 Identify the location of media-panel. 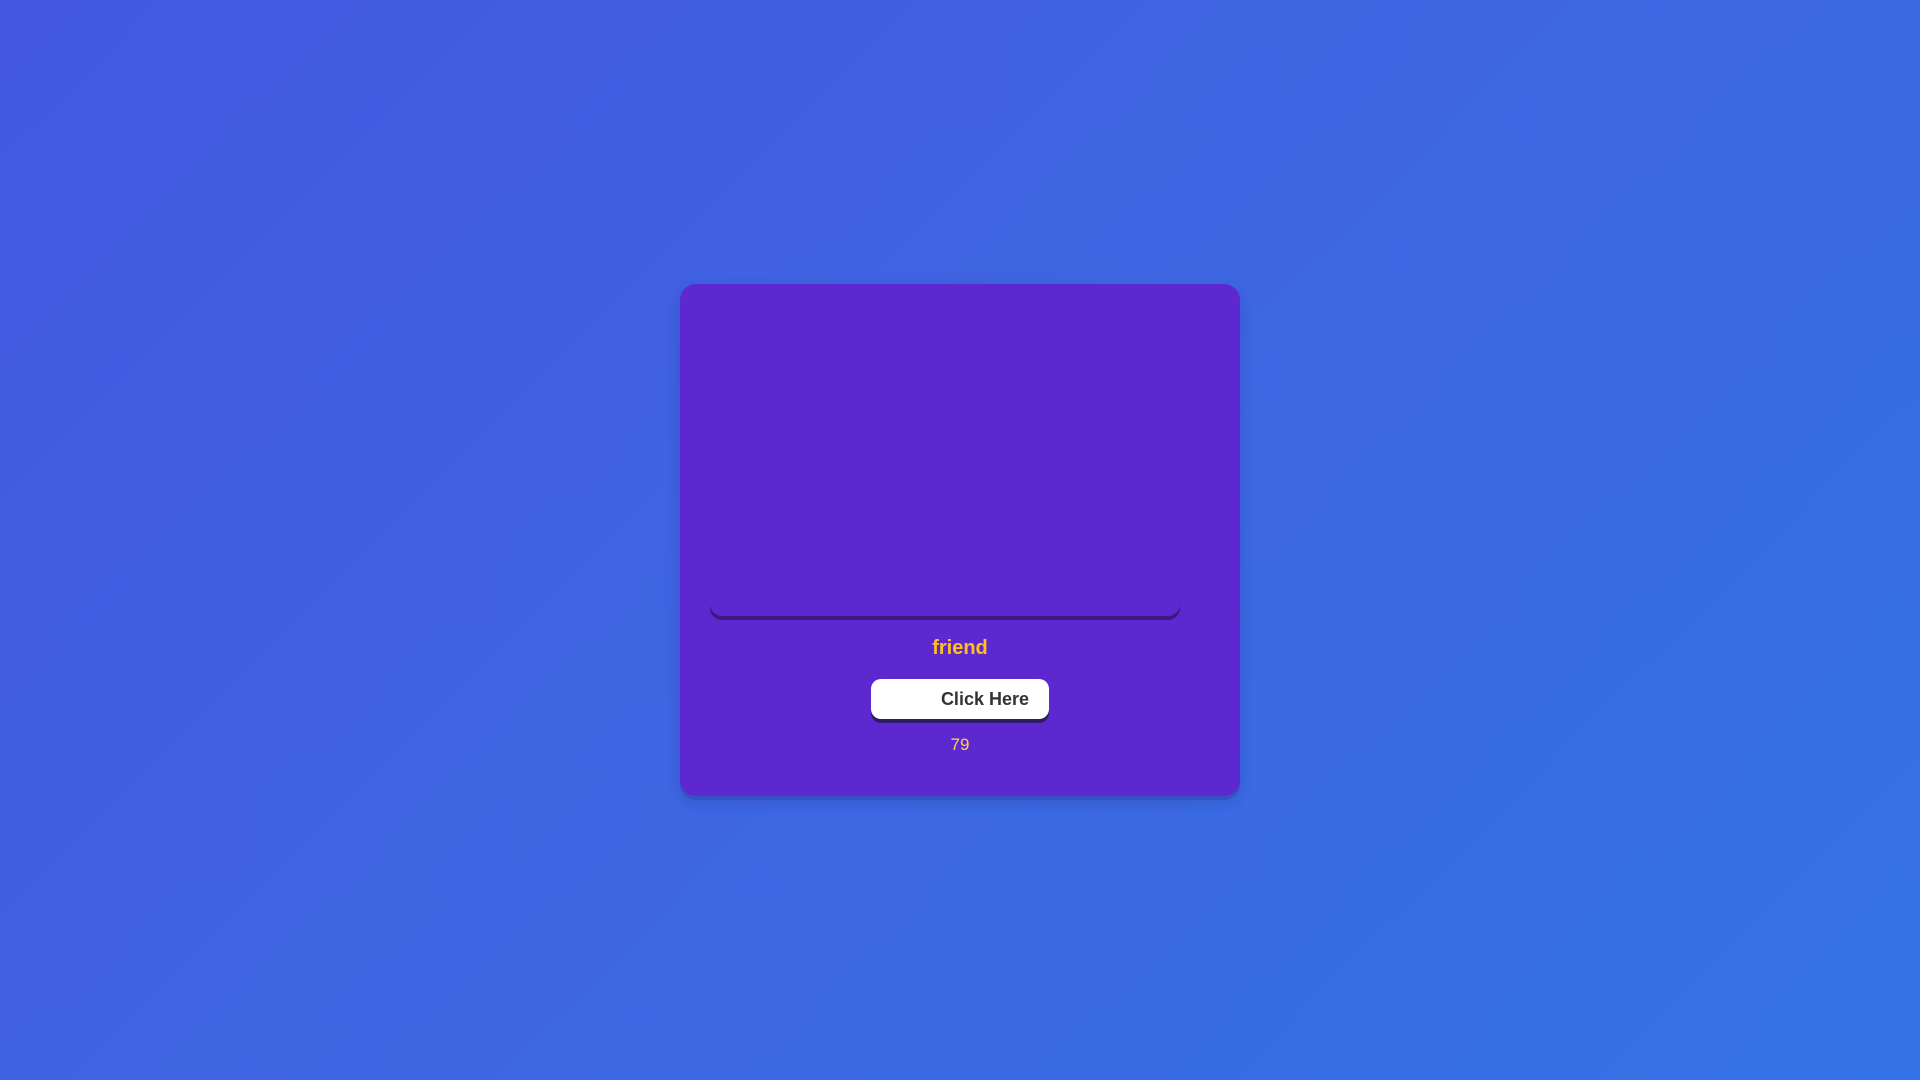
(945, 464).